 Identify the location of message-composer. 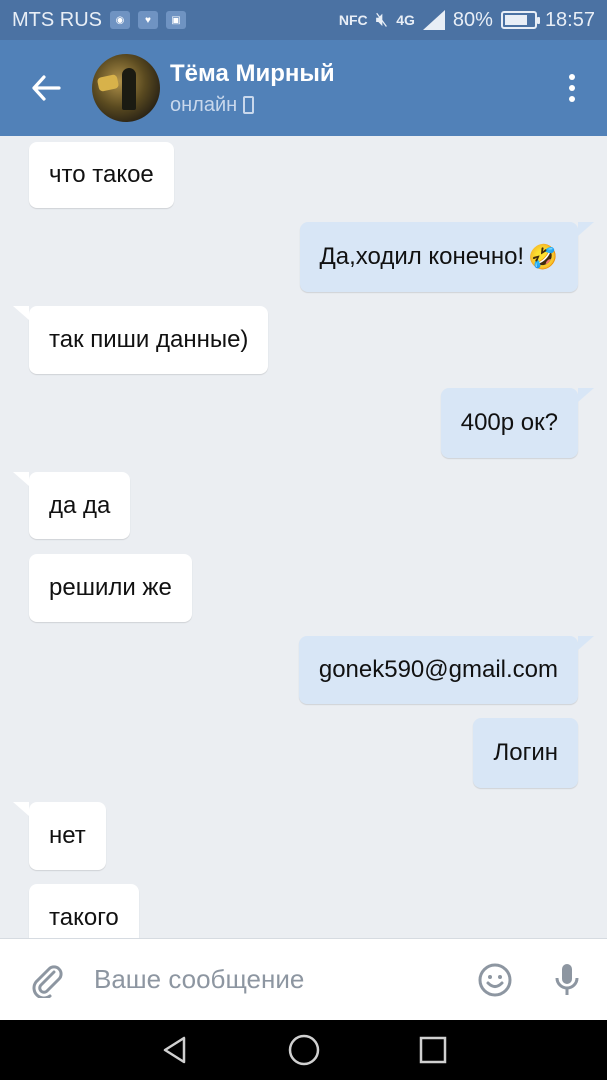
(303, 979).